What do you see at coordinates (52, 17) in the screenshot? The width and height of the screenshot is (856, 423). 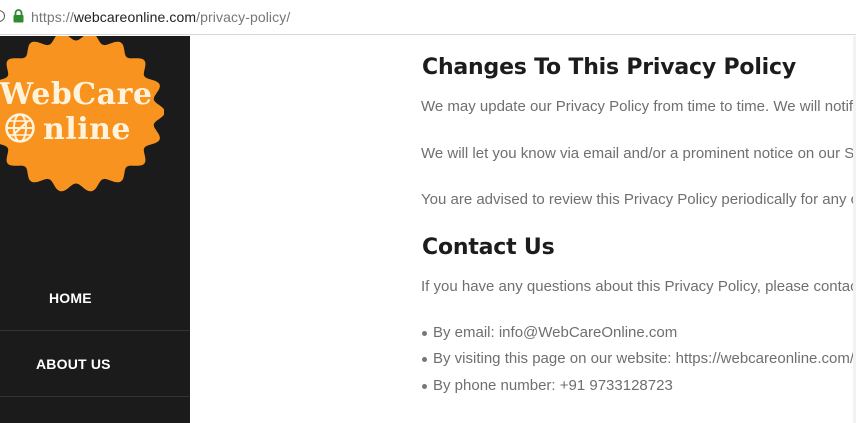 I see `url-prefix: https://` at bounding box center [52, 17].